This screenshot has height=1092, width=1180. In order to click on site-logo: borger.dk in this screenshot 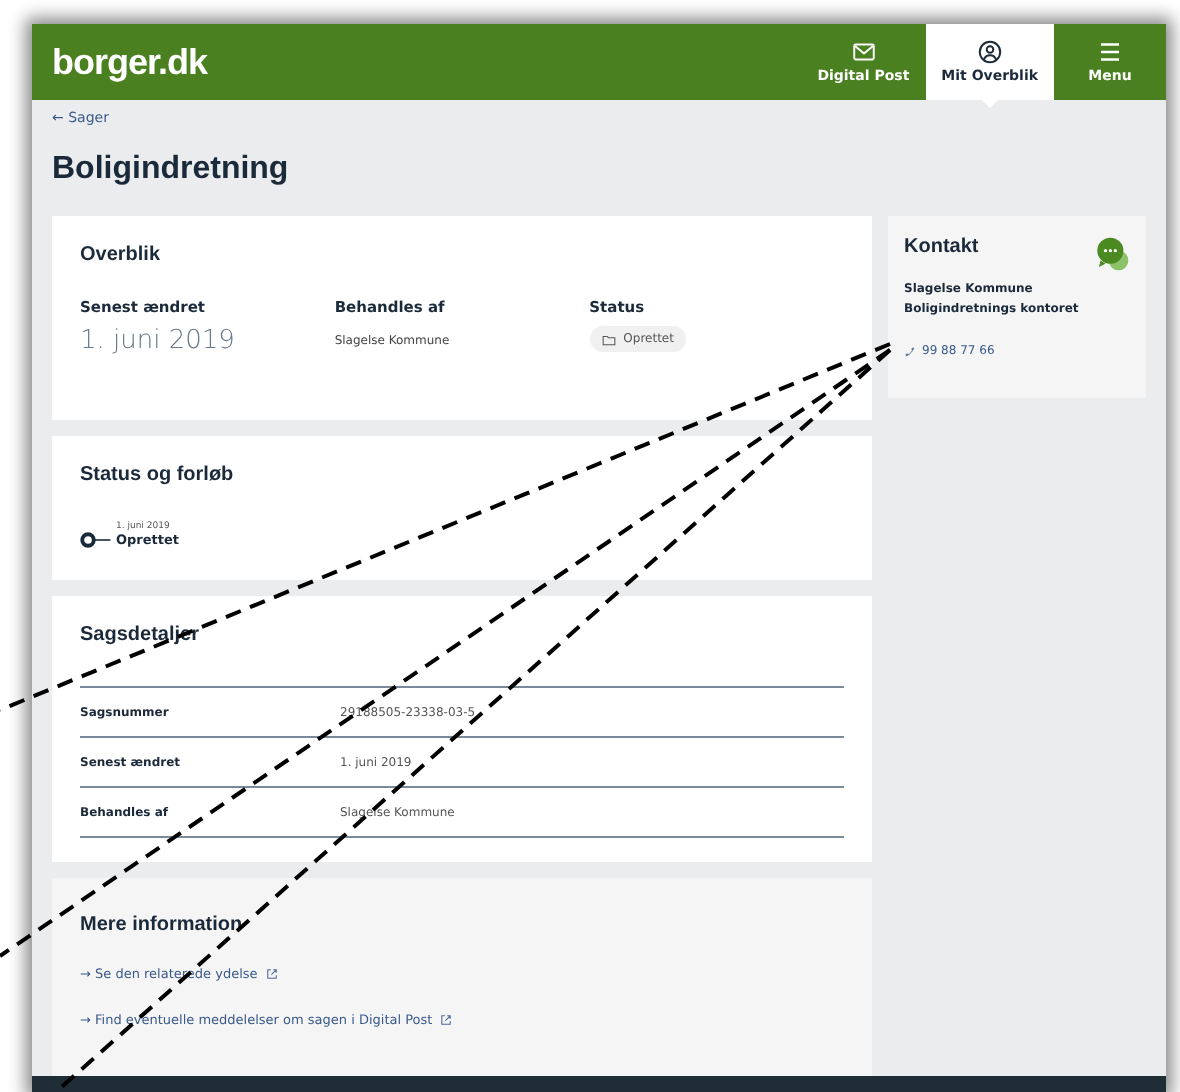, I will do `click(130, 62)`.